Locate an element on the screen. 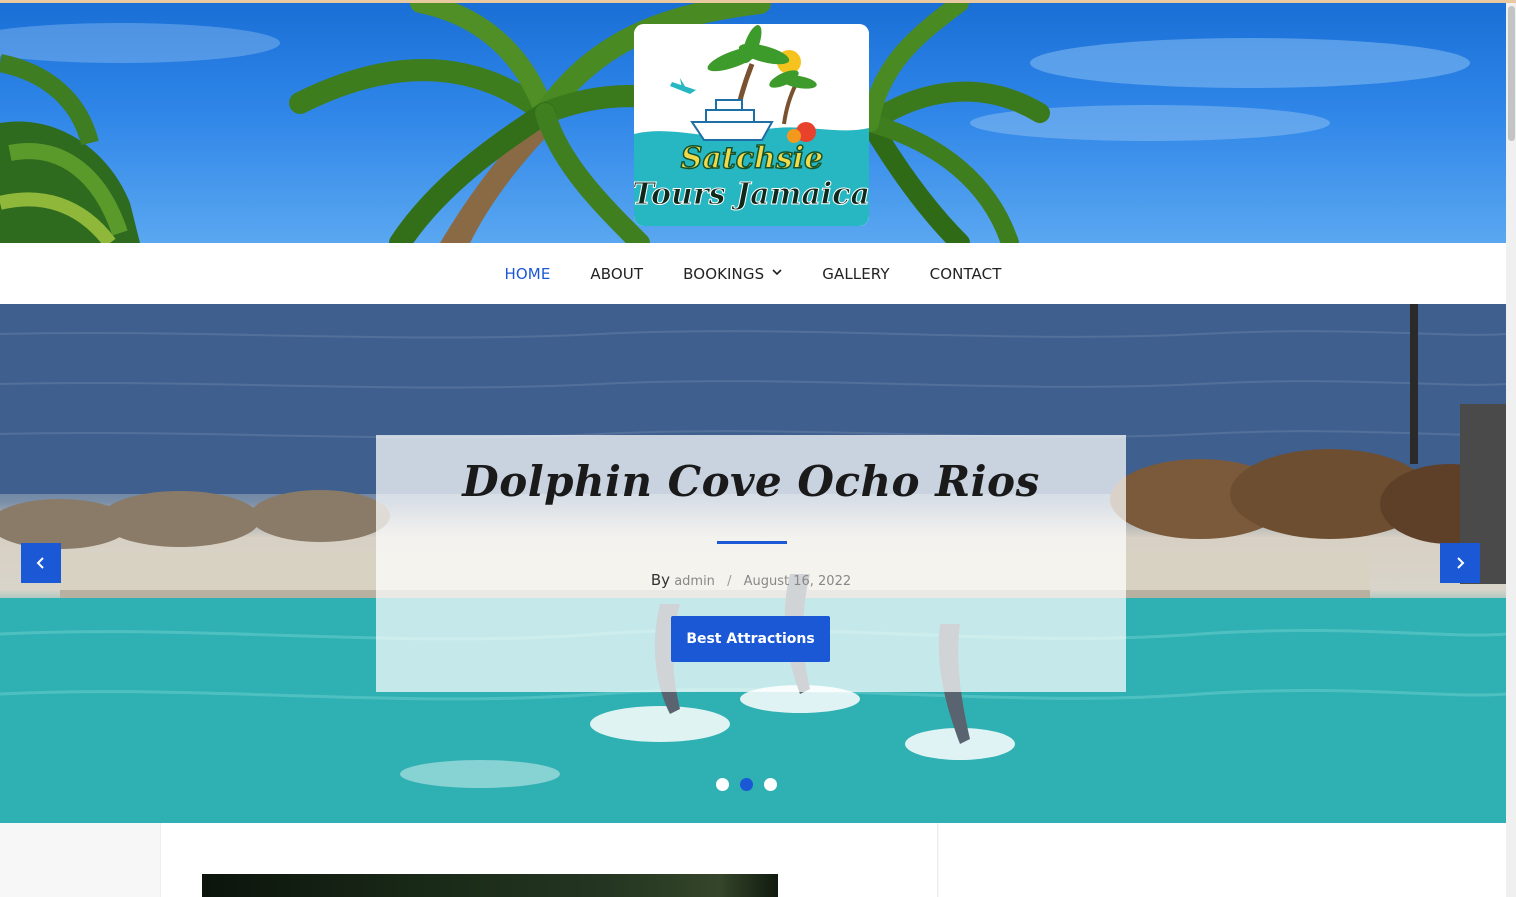 Image resolution: width=1516 pixels, height=897 pixels. title-underline is located at coordinates (752, 542).